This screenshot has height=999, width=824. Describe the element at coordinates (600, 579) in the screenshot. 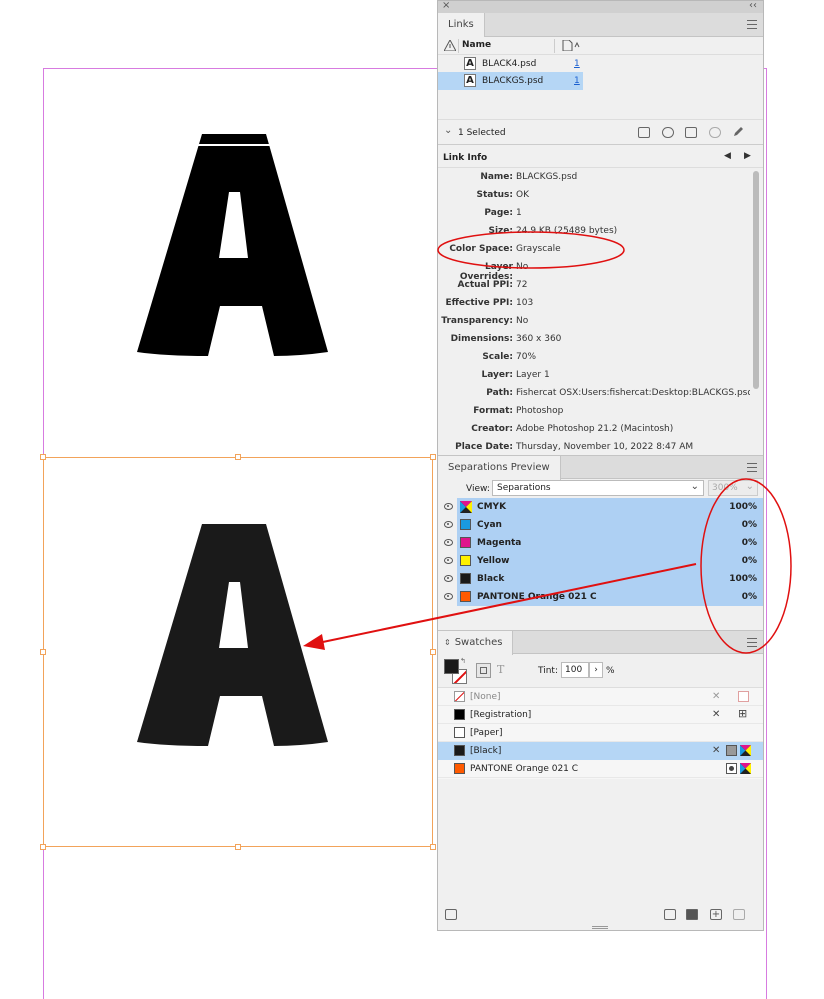

I see `ink-row-black: Black 100%` at that location.